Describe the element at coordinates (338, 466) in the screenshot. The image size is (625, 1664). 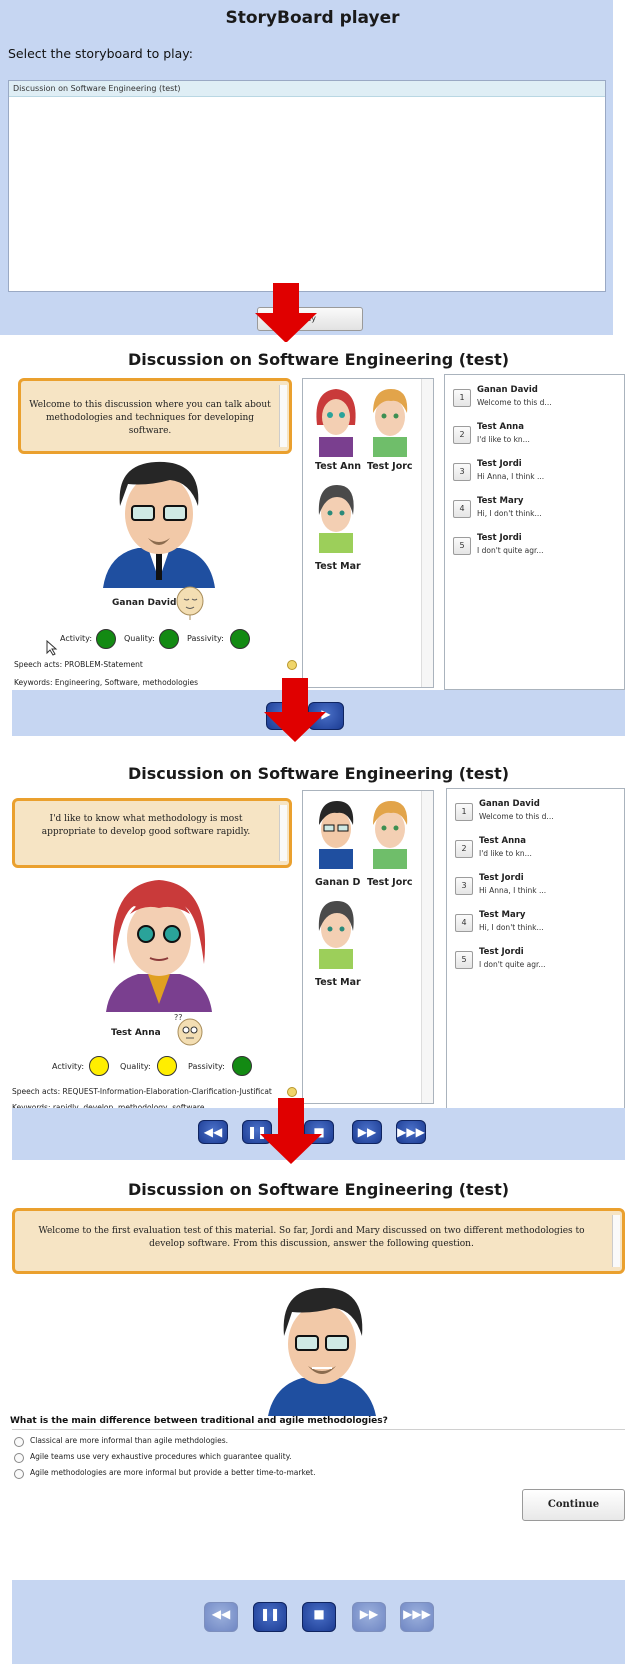
I see `participant-name: Test Ann` at that location.